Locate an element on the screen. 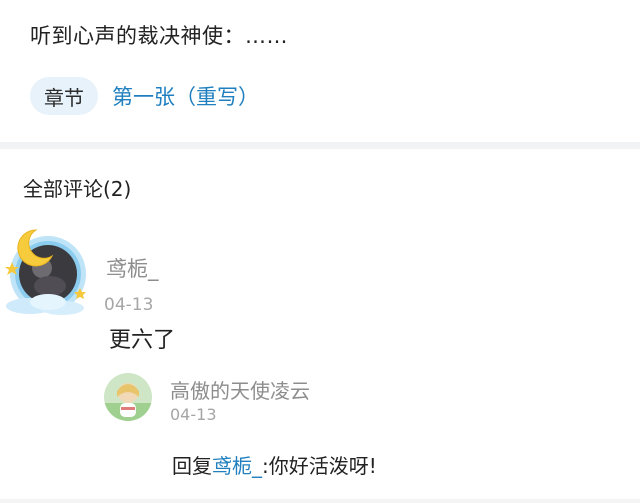 The image size is (640, 503). reply-text: :你好活泼呀! is located at coordinates (319, 466).